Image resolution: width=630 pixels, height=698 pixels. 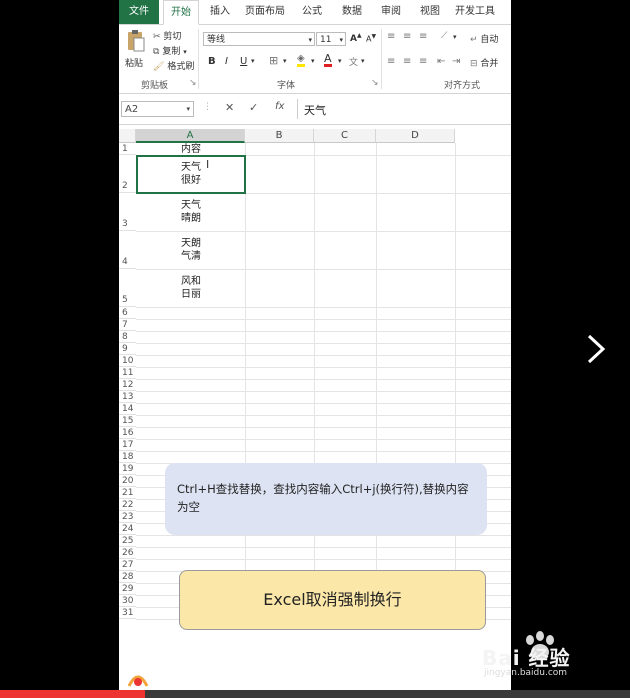 What do you see at coordinates (391, 61) in the screenshot?
I see `align-left-icon: ≡` at bounding box center [391, 61].